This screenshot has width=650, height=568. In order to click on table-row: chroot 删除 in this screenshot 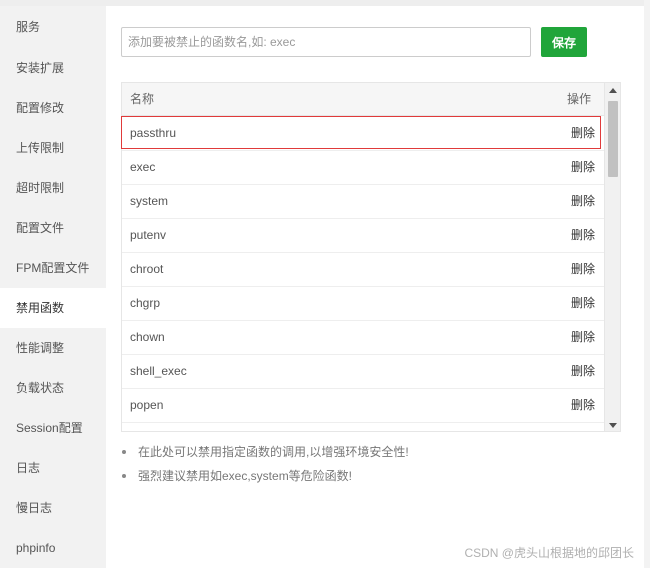, I will do `click(363, 270)`.